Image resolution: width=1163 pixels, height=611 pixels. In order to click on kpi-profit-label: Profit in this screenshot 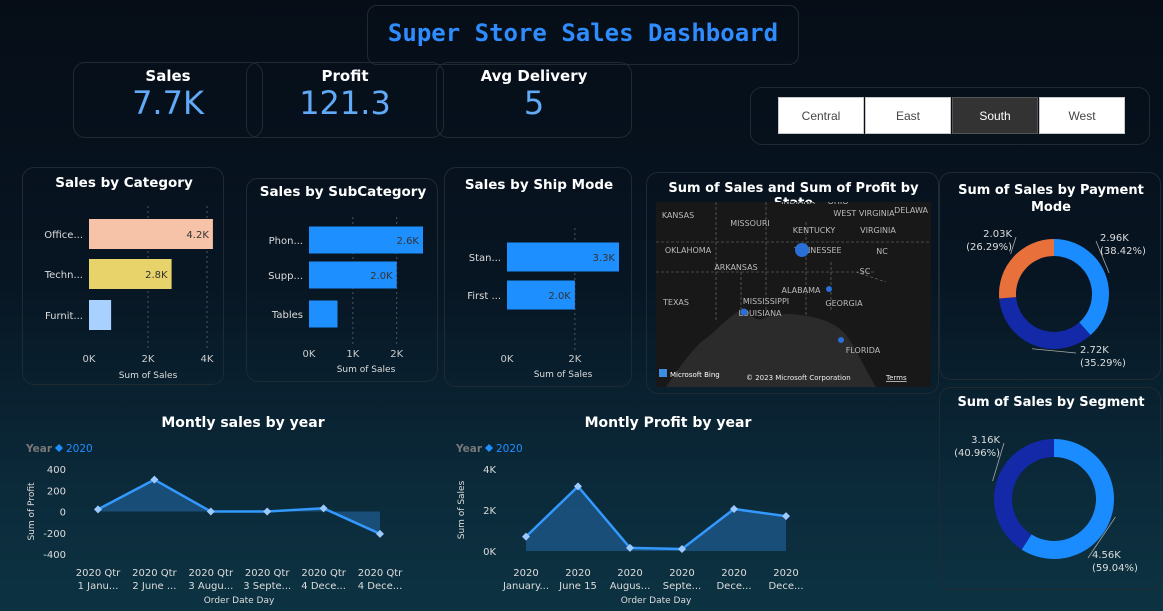, I will do `click(345, 76)`.